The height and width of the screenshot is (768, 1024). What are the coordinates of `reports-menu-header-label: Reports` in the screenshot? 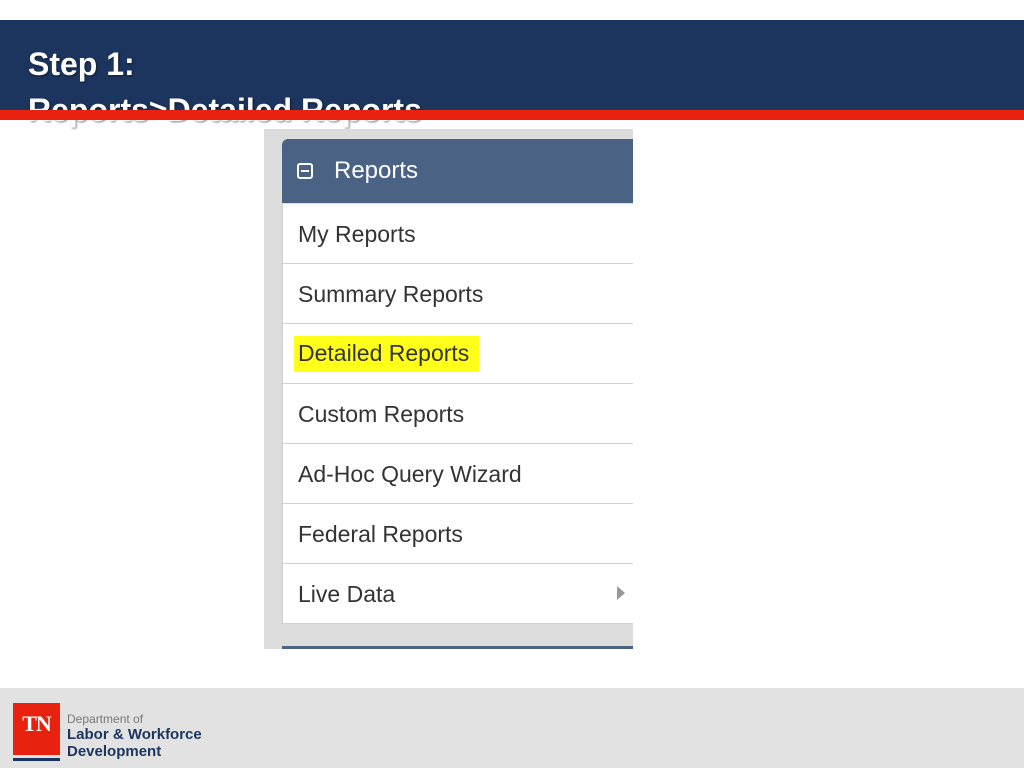 It's located at (376, 170).